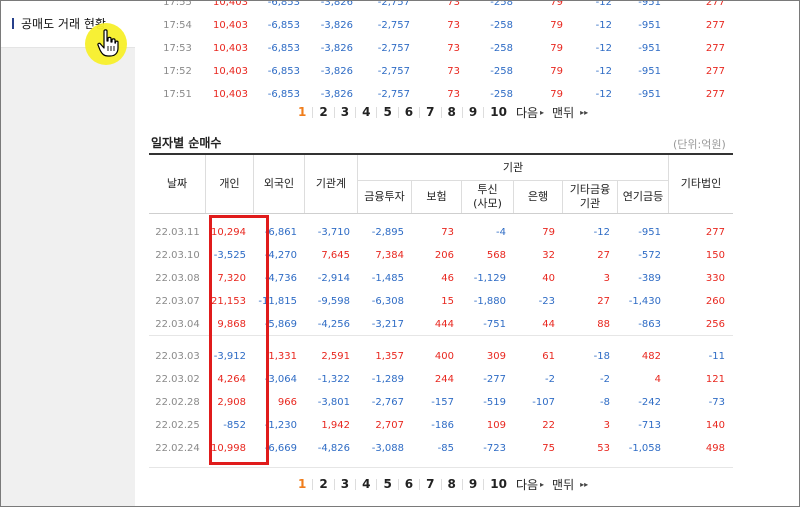 The height and width of the screenshot is (507, 800). I want to click on time-cell: 17:55, so click(177, 4).